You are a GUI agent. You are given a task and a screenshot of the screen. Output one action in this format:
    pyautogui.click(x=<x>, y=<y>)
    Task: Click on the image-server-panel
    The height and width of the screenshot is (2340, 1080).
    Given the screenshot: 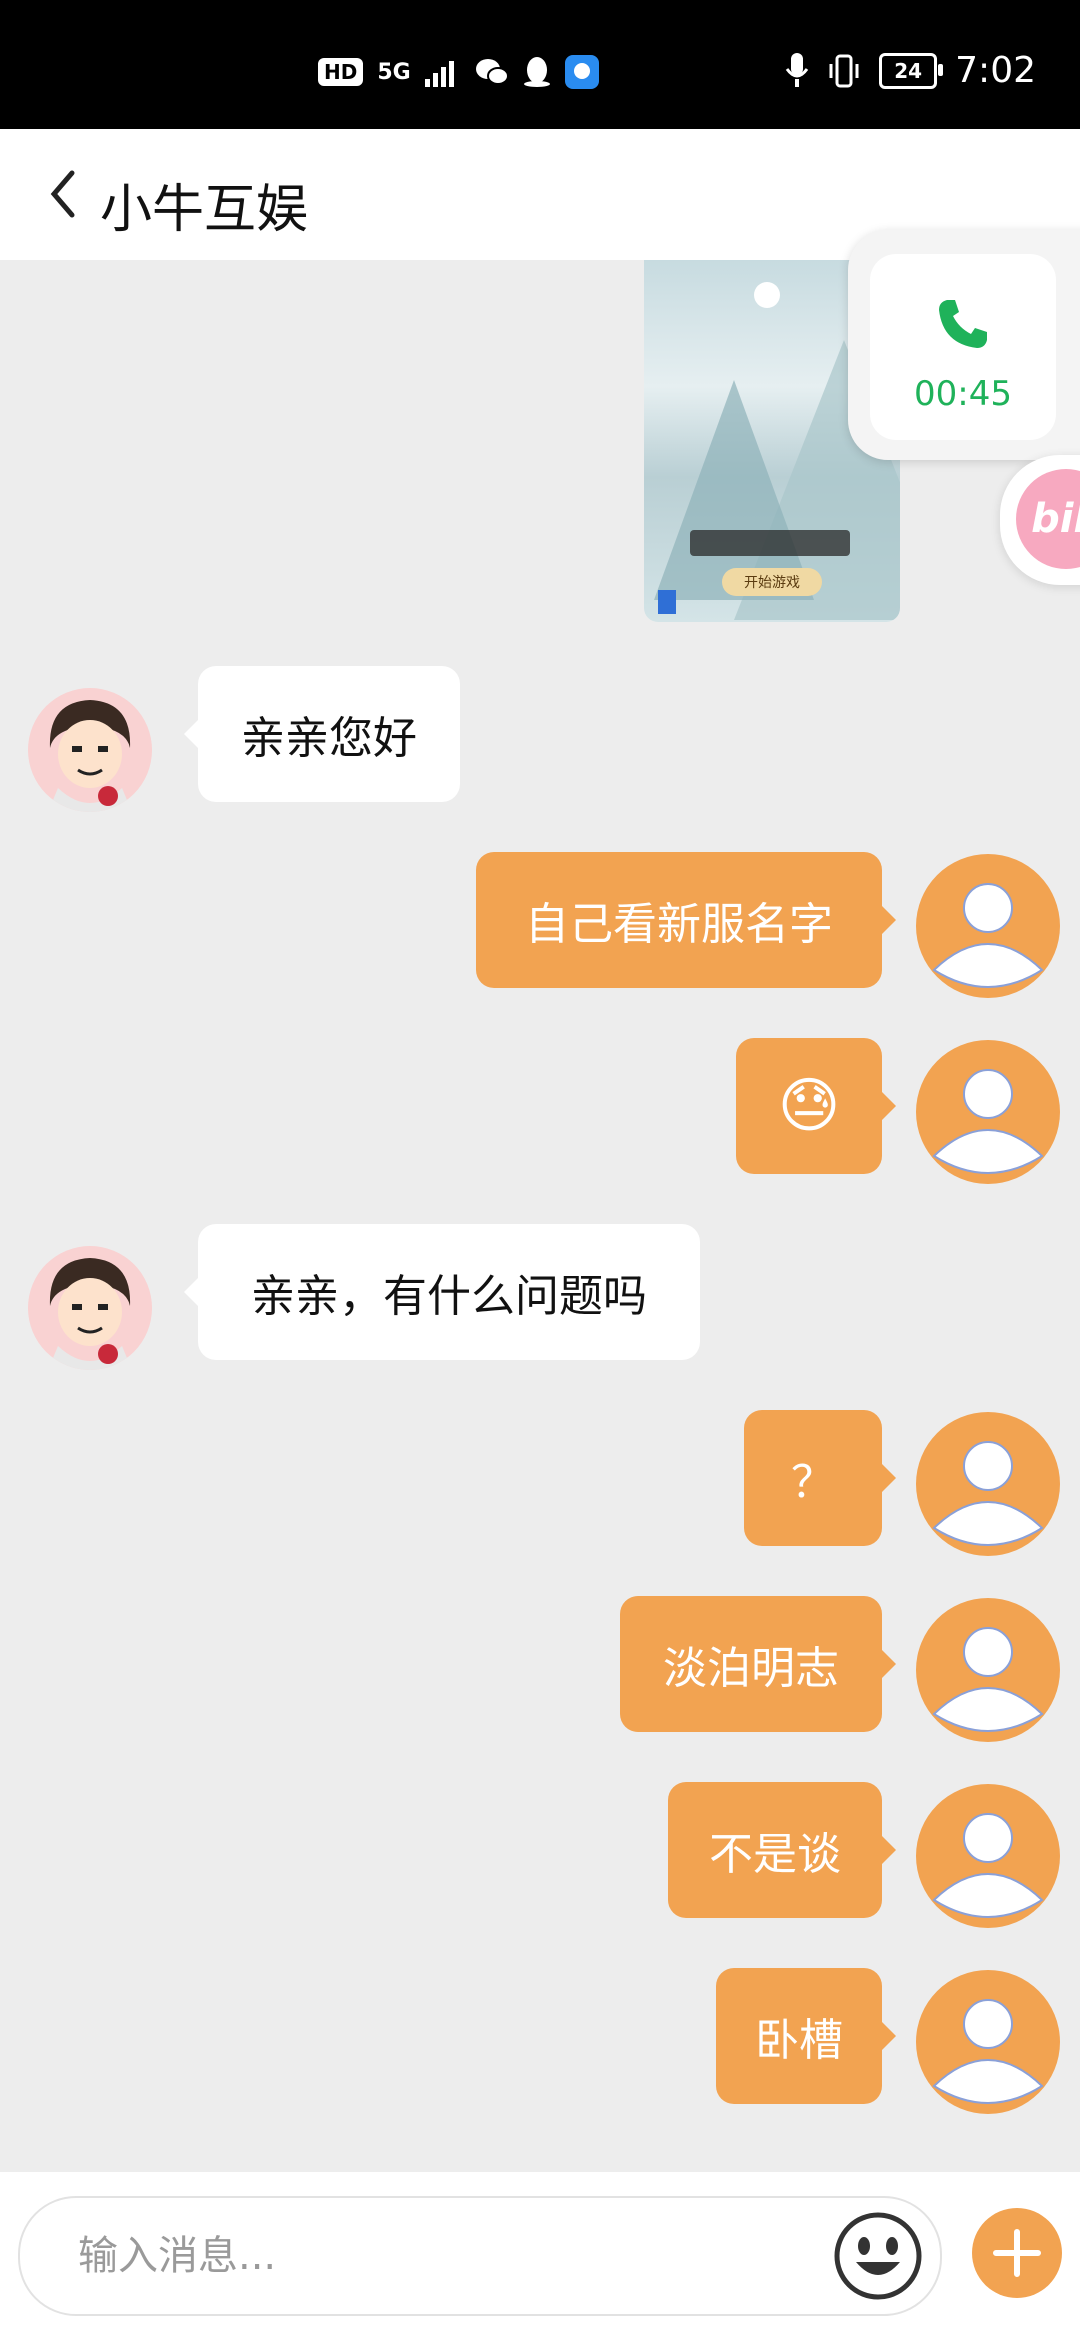 What is the action you would take?
    pyautogui.click(x=770, y=543)
    